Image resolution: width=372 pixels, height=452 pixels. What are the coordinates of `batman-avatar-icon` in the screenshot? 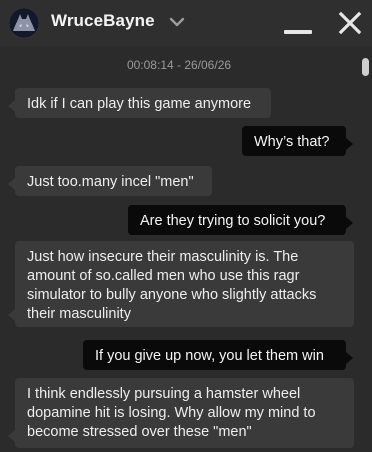 It's located at (24, 23).